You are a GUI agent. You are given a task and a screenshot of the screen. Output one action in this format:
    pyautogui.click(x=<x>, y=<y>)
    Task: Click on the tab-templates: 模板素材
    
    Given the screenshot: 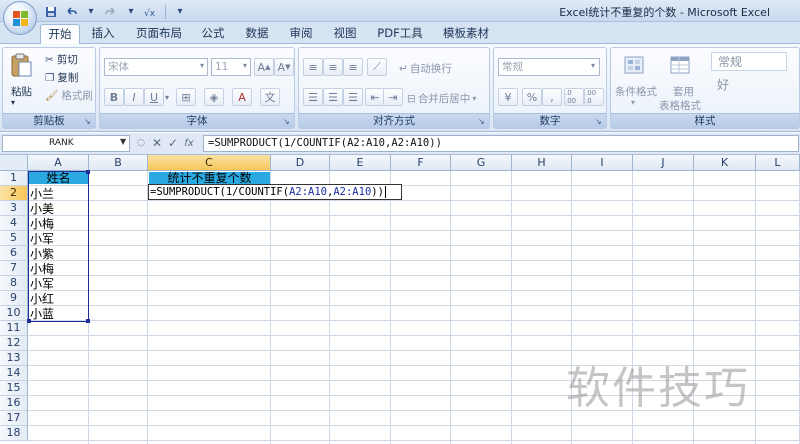 What is the action you would take?
    pyautogui.click(x=466, y=34)
    